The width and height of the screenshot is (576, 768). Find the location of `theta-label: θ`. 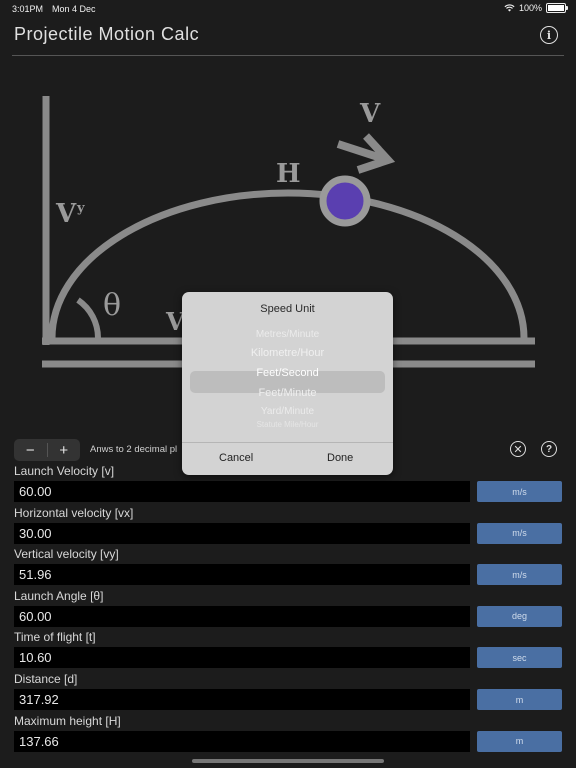

theta-label: θ is located at coordinates (112, 305).